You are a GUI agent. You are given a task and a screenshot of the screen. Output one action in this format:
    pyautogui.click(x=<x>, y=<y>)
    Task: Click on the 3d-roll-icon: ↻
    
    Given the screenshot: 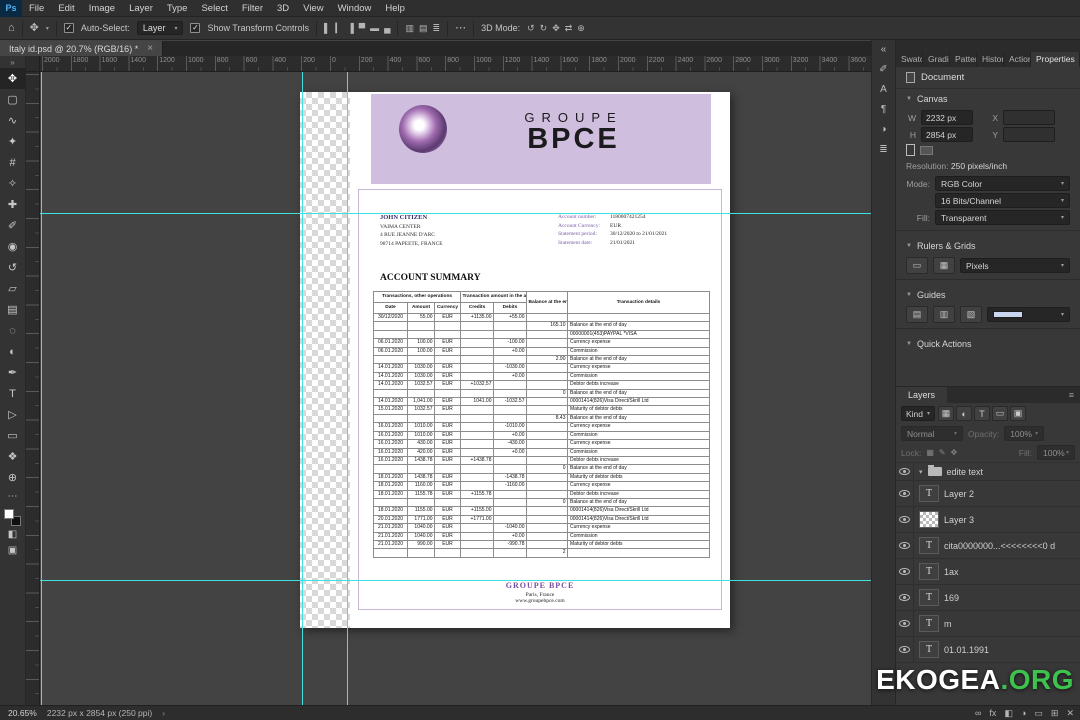 What is the action you would take?
    pyautogui.click(x=544, y=28)
    